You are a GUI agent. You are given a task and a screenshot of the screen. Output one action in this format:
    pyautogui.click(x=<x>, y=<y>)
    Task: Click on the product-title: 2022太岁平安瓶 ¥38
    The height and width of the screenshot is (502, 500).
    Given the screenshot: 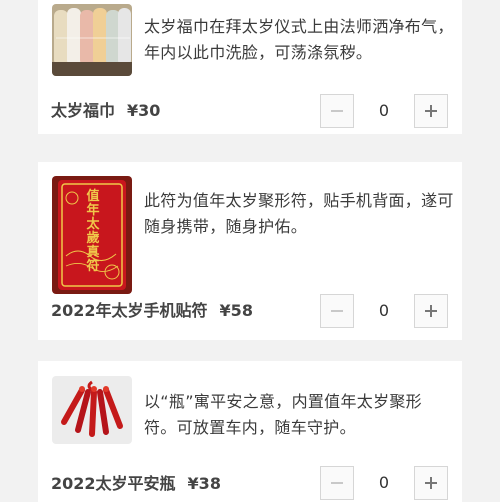 What is the action you would take?
    pyautogui.click(x=136, y=482)
    